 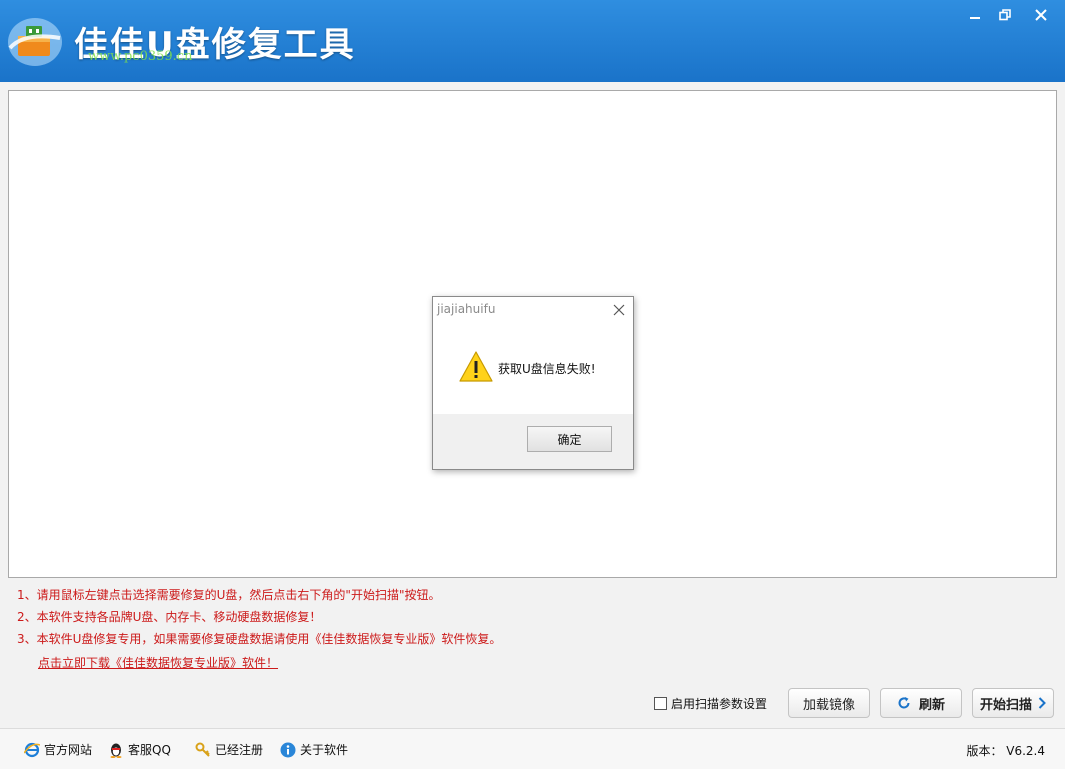 What do you see at coordinates (1042, 703) in the screenshot?
I see `chevron-right-icon` at bounding box center [1042, 703].